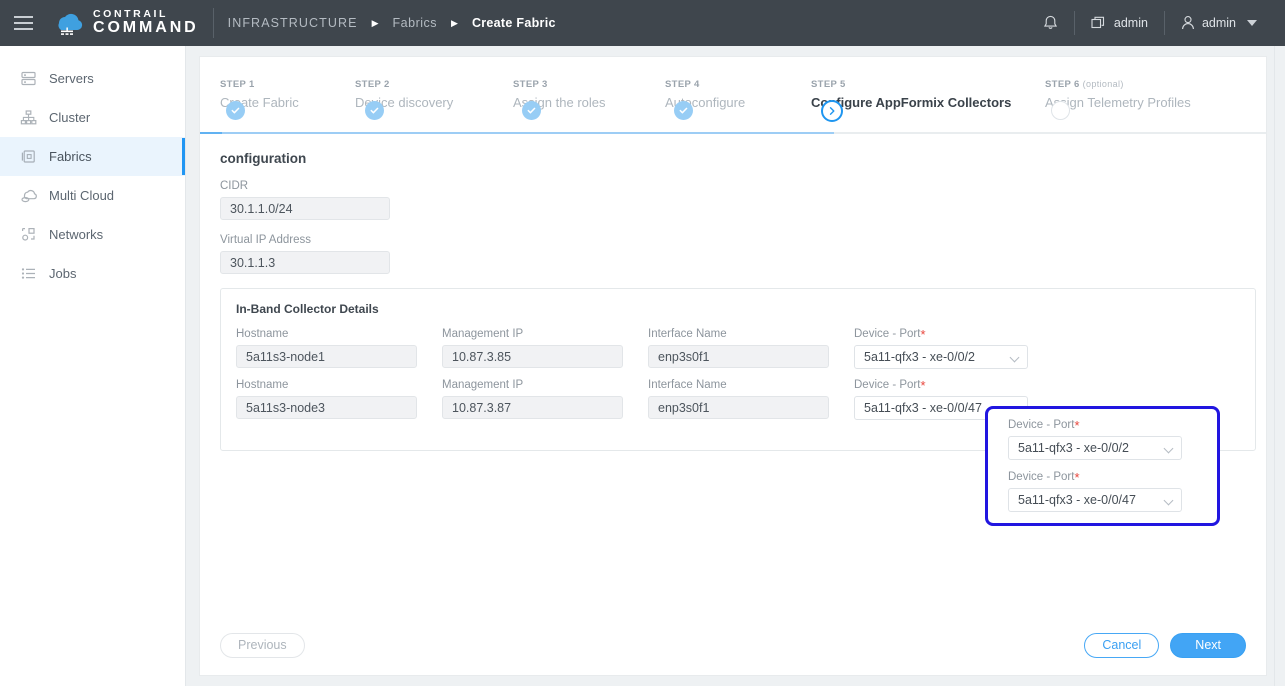 This screenshot has width=1285, height=686. Describe the element at coordinates (1208, 645) in the screenshot. I see `next-button: Next` at that location.